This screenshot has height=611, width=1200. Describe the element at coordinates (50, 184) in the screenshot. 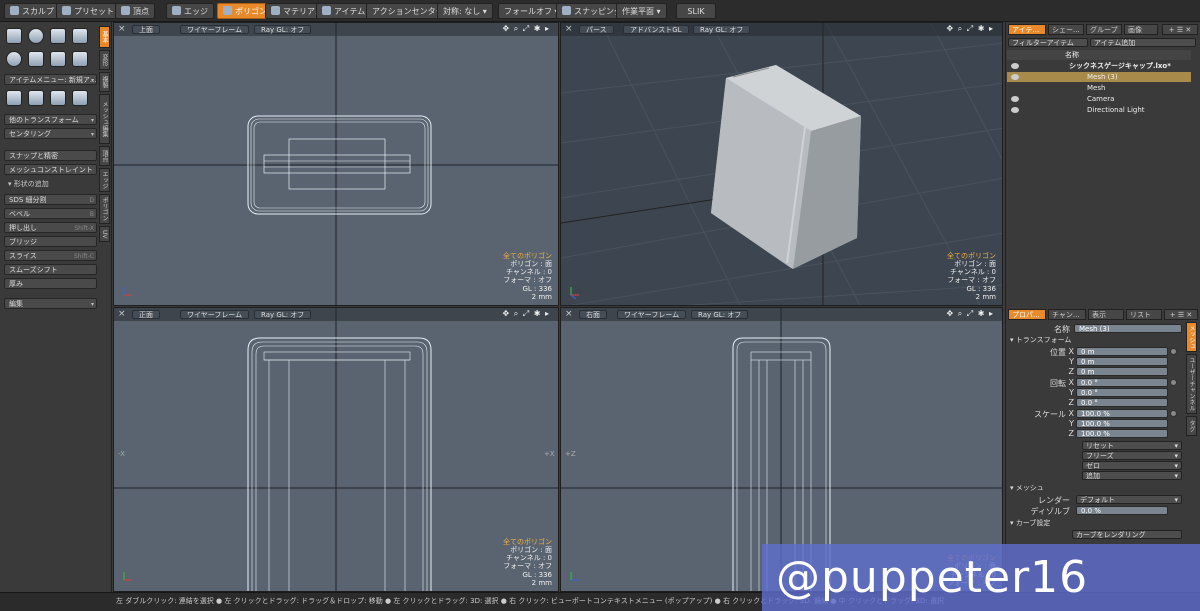

I see `add-shape-header: ▾ 形状の追加` at that location.